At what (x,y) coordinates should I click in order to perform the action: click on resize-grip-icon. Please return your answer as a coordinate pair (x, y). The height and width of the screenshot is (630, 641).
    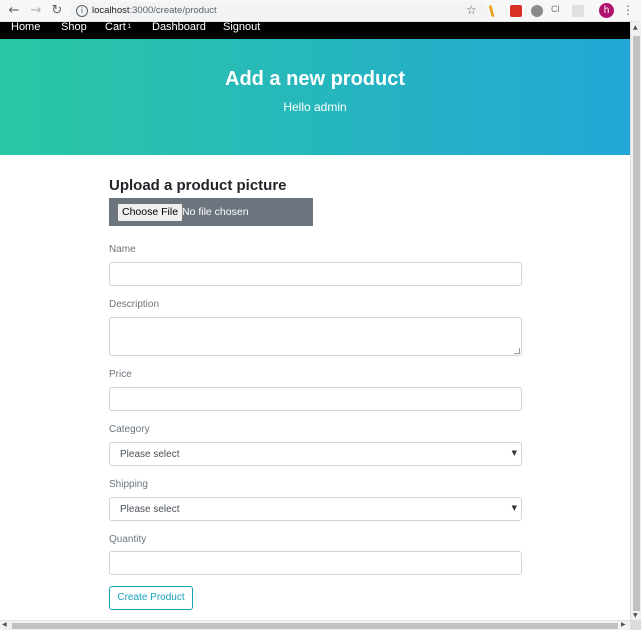
    Looking at the image, I should click on (517, 351).